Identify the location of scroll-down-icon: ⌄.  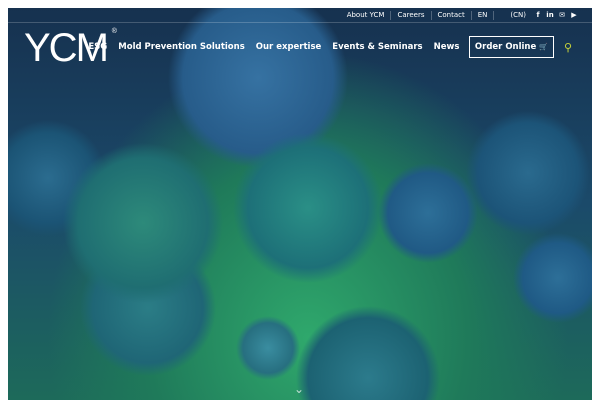
(299, 389).